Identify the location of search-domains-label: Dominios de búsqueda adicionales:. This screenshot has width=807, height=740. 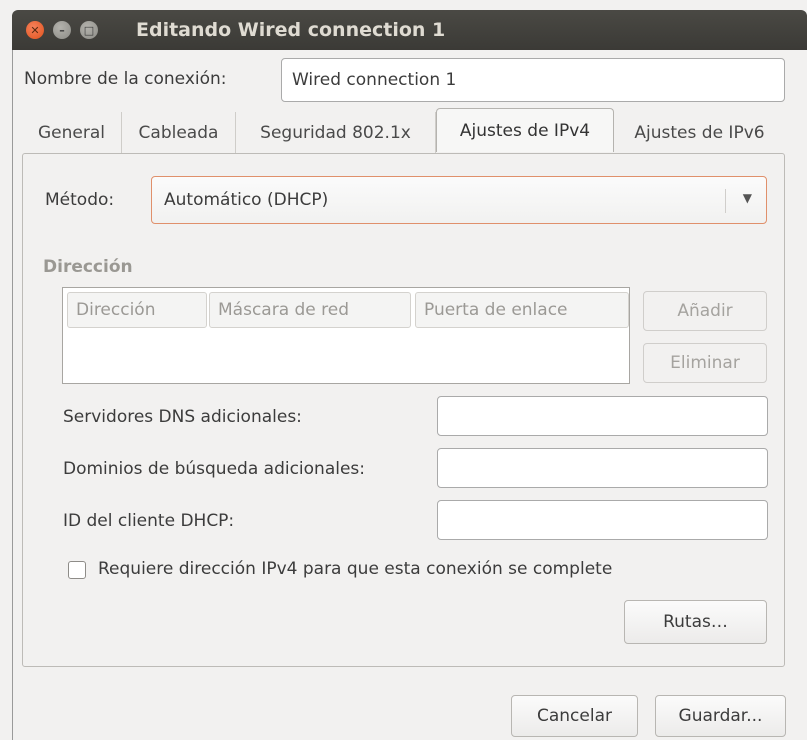
(214, 469).